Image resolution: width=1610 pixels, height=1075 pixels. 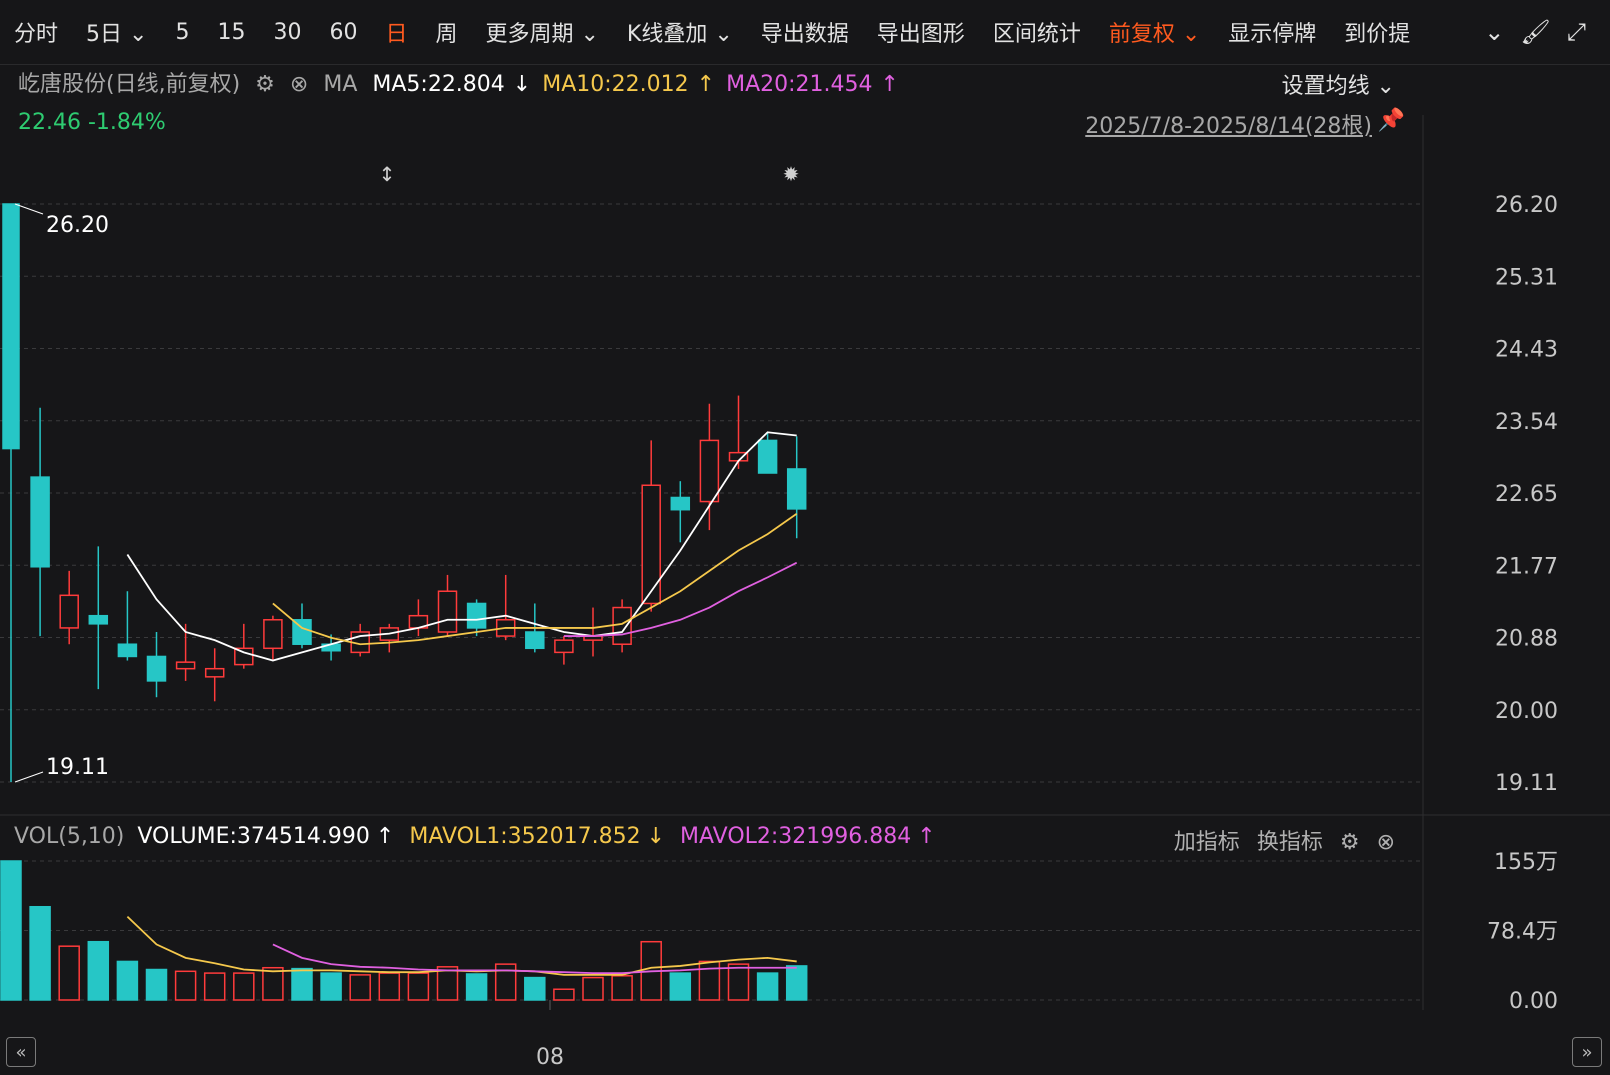 What do you see at coordinates (1526, 277) in the screenshot?
I see `price-tick-label: 25.31` at bounding box center [1526, 277].